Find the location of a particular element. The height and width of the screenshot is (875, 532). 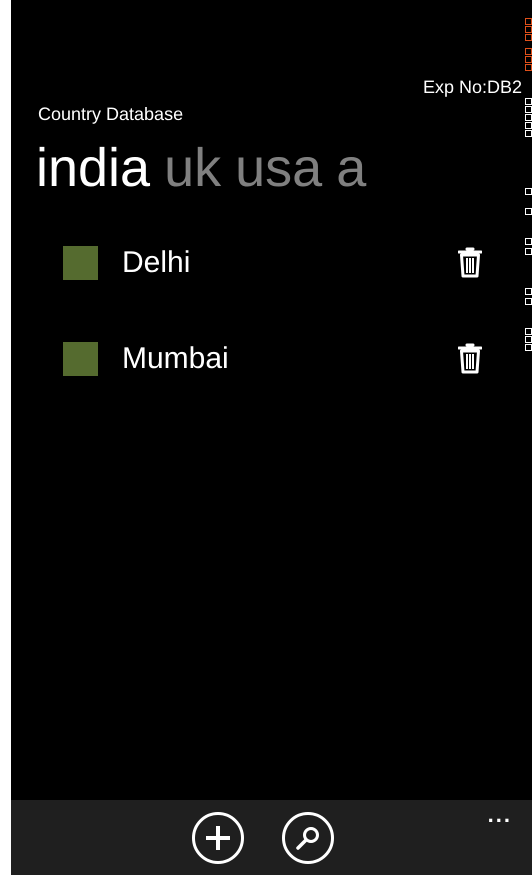

app-title: Country Database is located at coordinates (111, 114).